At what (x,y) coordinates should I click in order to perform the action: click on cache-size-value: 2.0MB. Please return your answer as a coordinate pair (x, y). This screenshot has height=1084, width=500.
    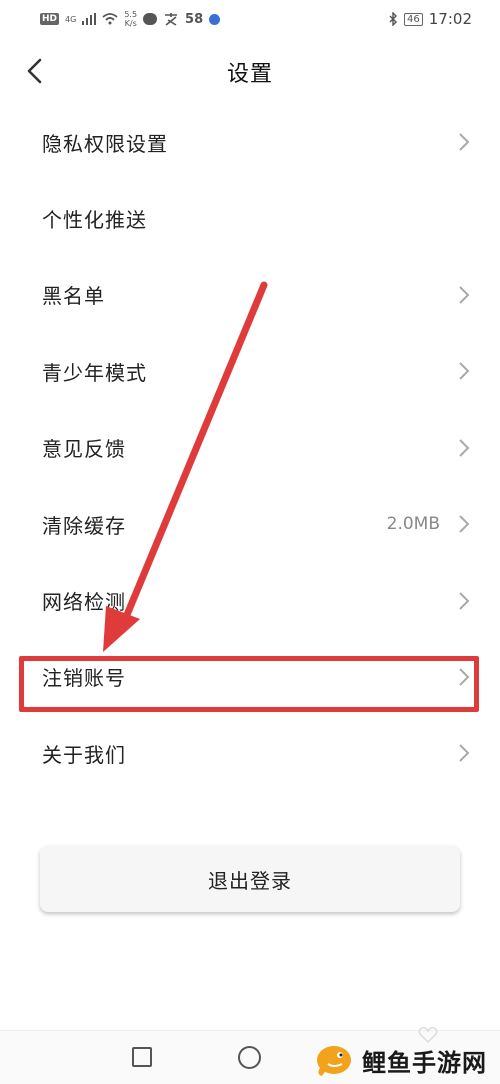
    Looking at the image, I should click on (413, 524).